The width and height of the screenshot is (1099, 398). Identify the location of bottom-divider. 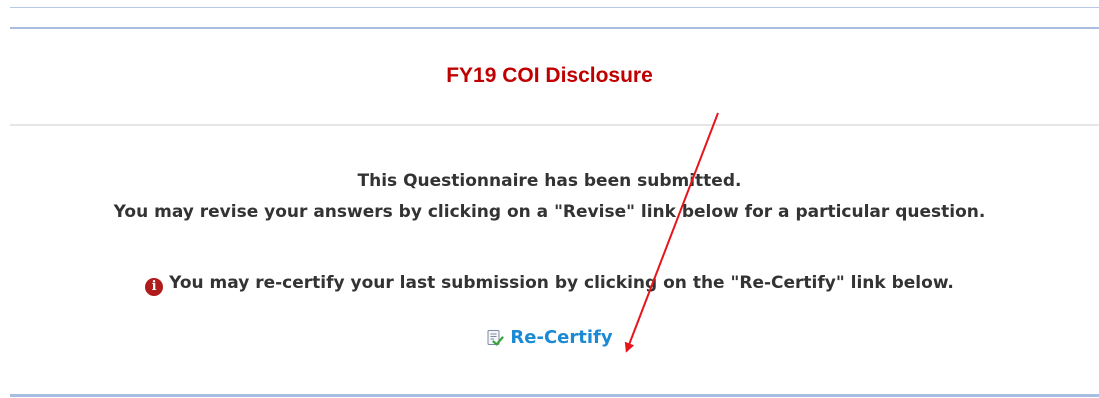
(554, 395).